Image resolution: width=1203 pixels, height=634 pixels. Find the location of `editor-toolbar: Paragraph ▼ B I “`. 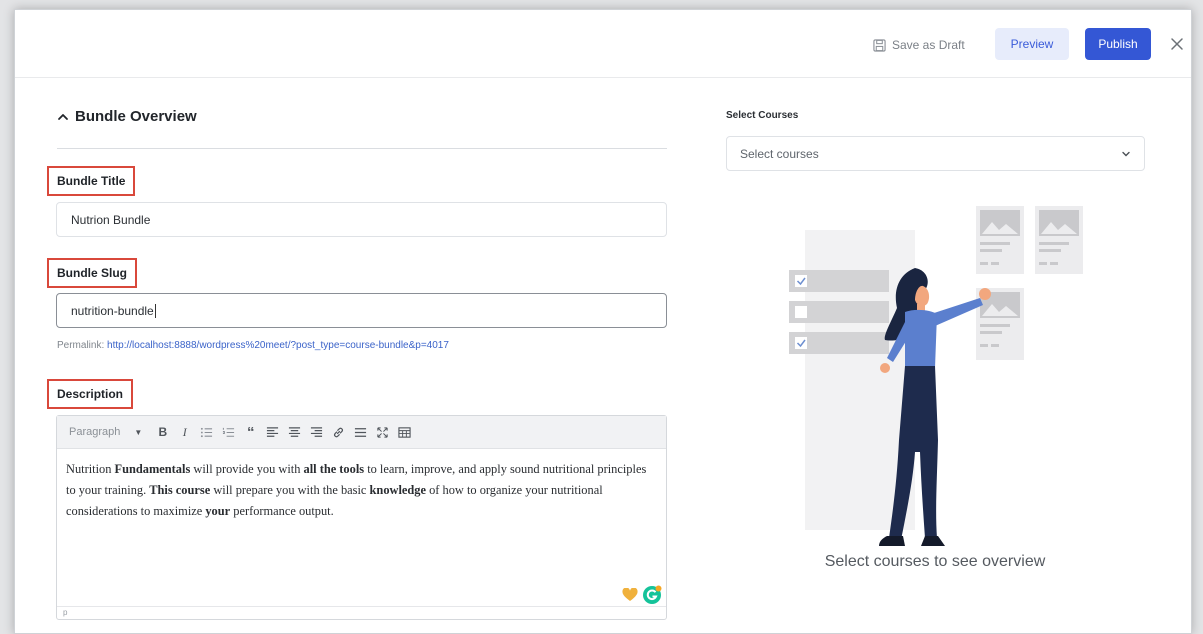

editor-toolbar: Paragraph ▼ B I “ is located at coordinates (361, 432).